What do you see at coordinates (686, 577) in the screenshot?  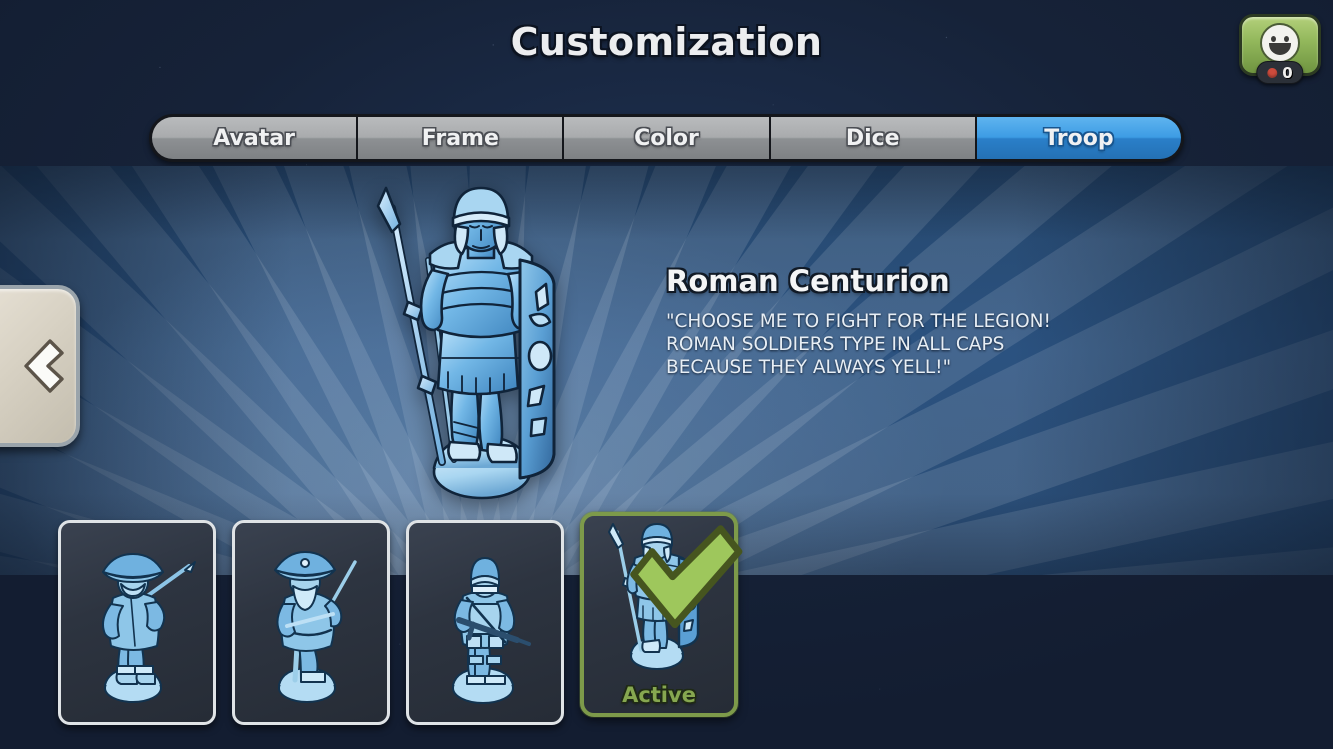 I see `check-mark-icon` at bounding box center [686, 577].